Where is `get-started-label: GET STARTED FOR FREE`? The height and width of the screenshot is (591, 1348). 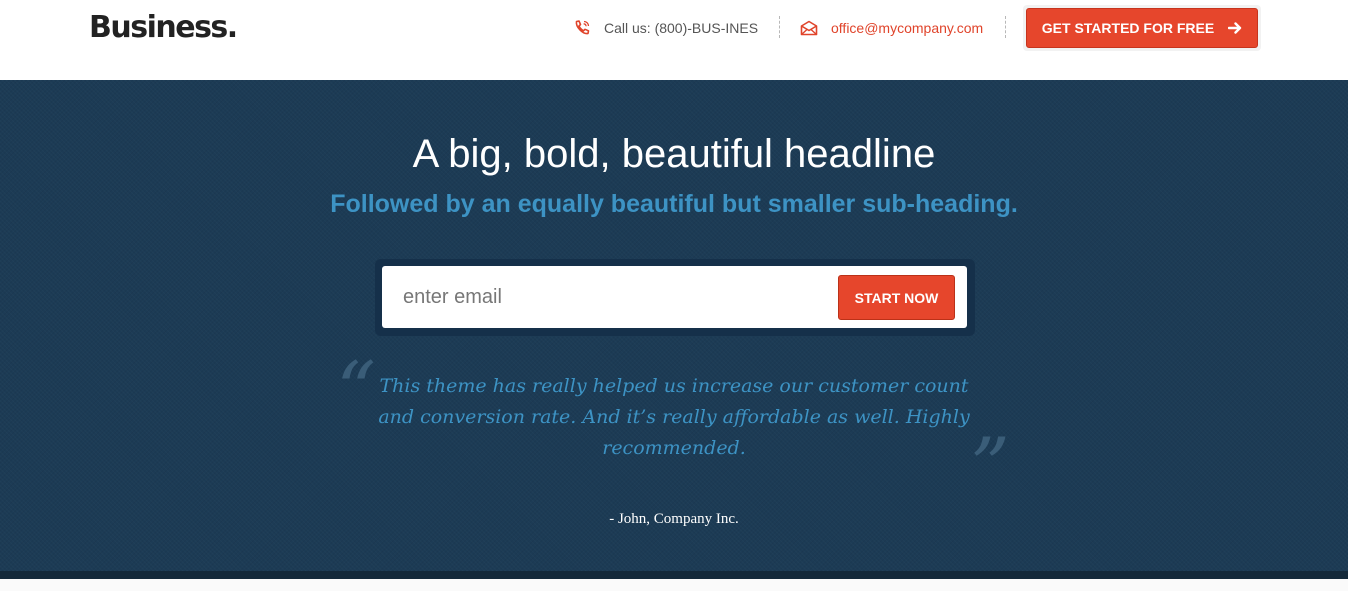
get-started-label: GET STARTED FOR FREE is located at coordinates (1128, 28).